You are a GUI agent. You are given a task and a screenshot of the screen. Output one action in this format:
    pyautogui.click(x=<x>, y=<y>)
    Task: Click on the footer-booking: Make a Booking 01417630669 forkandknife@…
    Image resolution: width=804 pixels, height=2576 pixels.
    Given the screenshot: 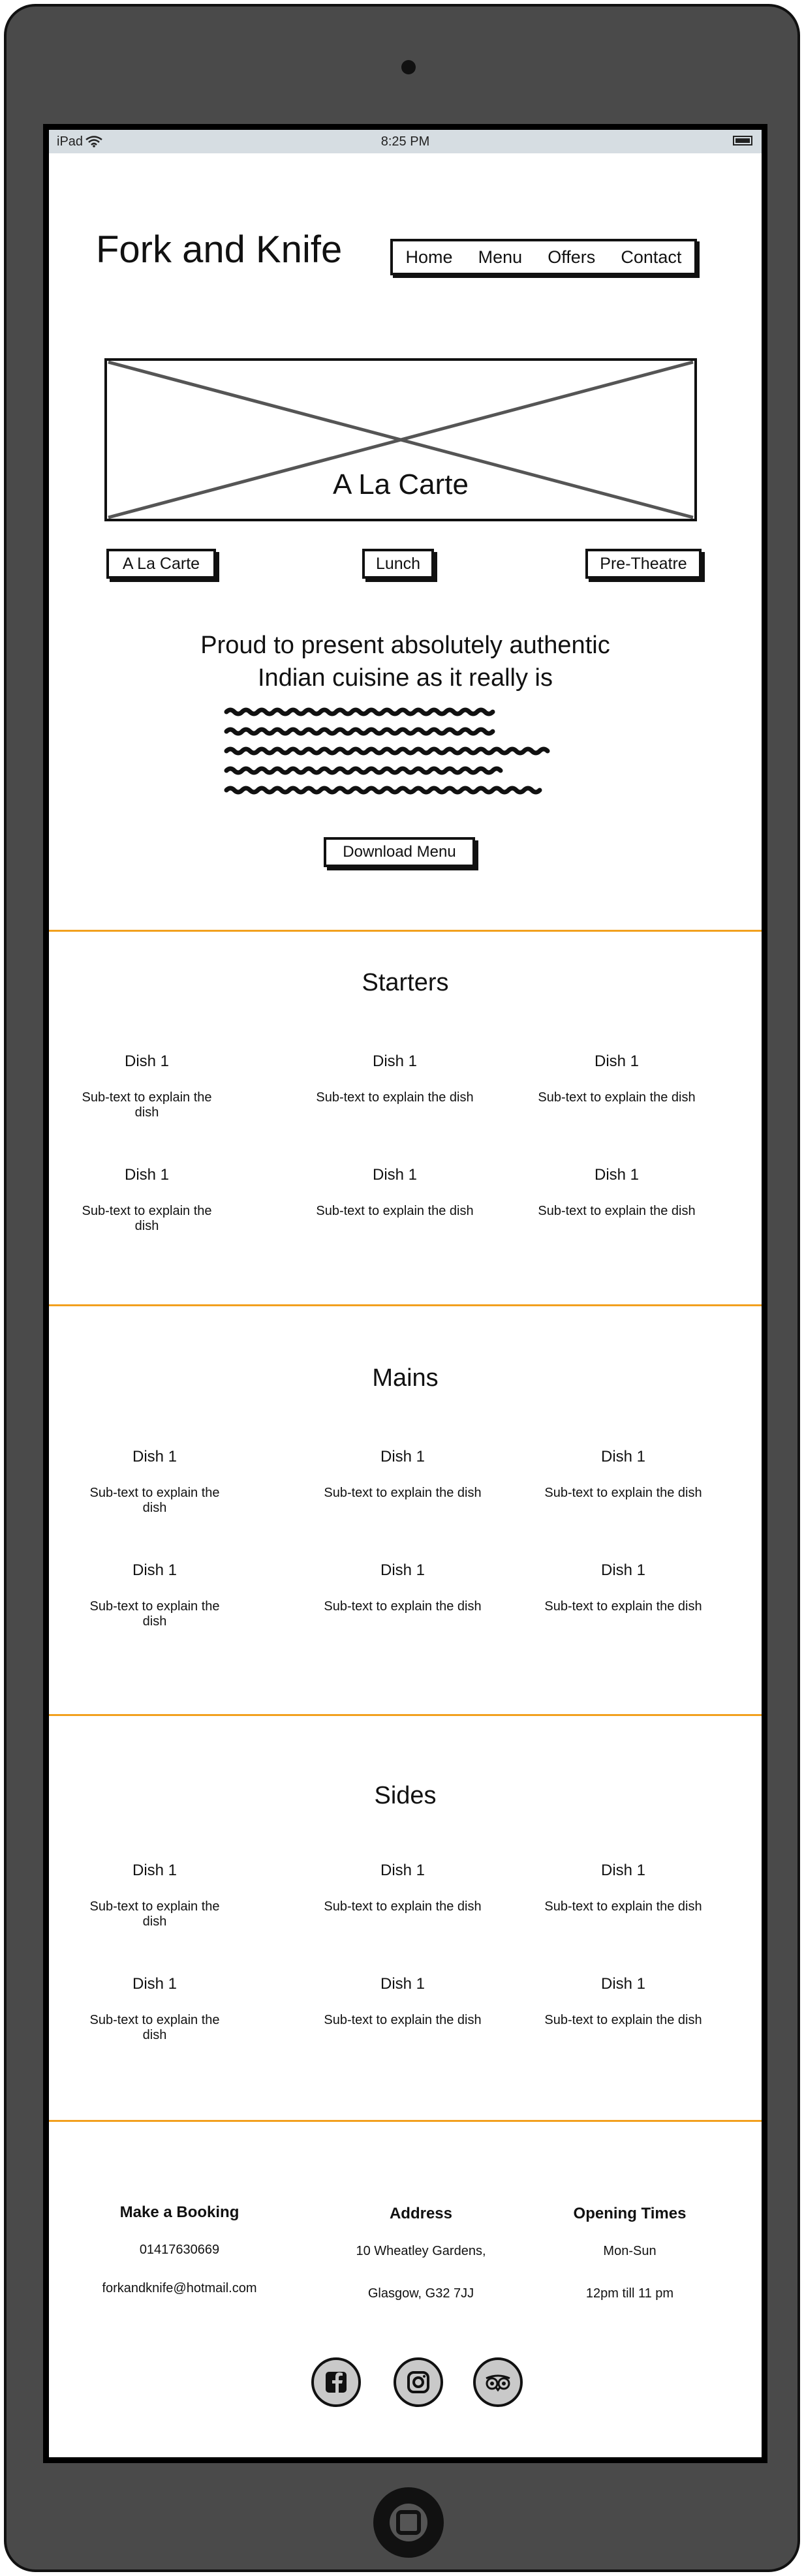 What is the action you would take?
    pyautogui.click(x=179, y=2249)
    